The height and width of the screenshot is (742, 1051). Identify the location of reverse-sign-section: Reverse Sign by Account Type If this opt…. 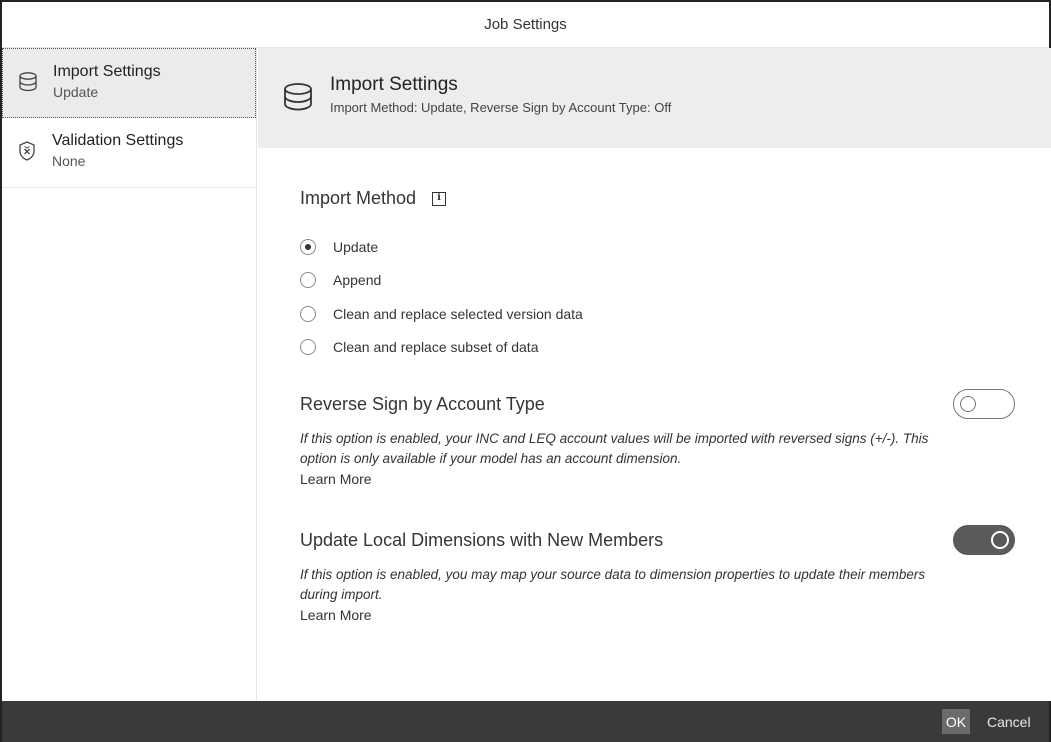
(657, 438).